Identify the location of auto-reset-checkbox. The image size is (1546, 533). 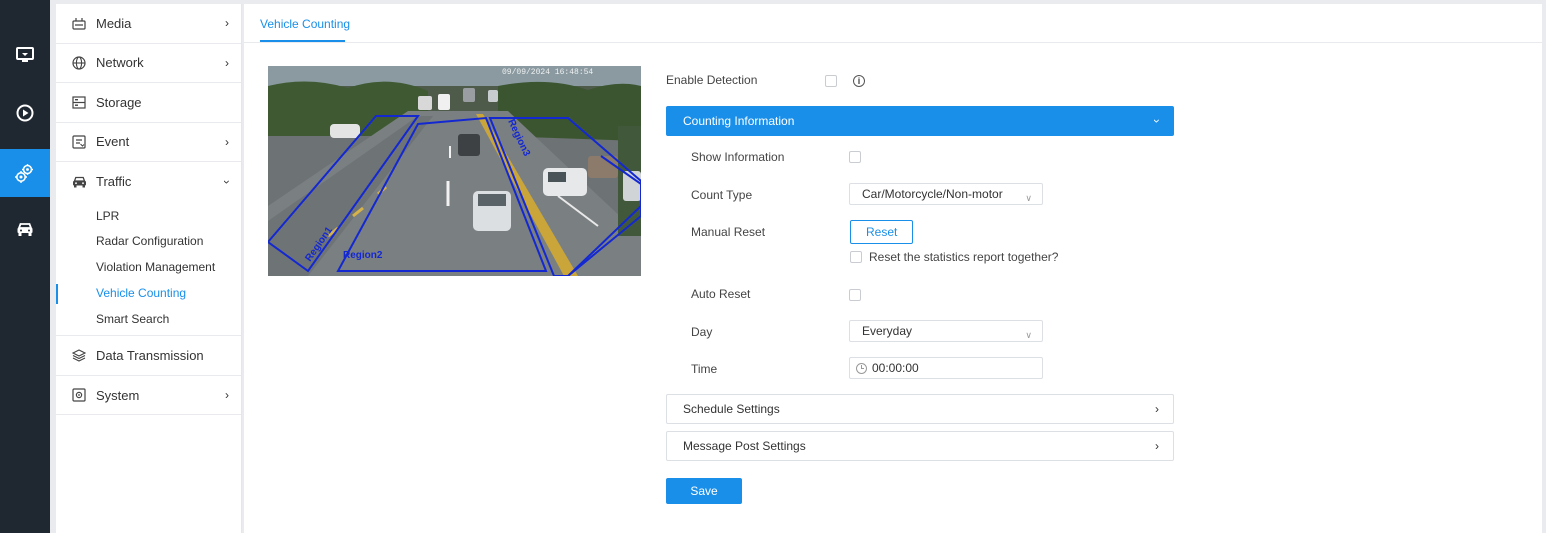
(855, 295).